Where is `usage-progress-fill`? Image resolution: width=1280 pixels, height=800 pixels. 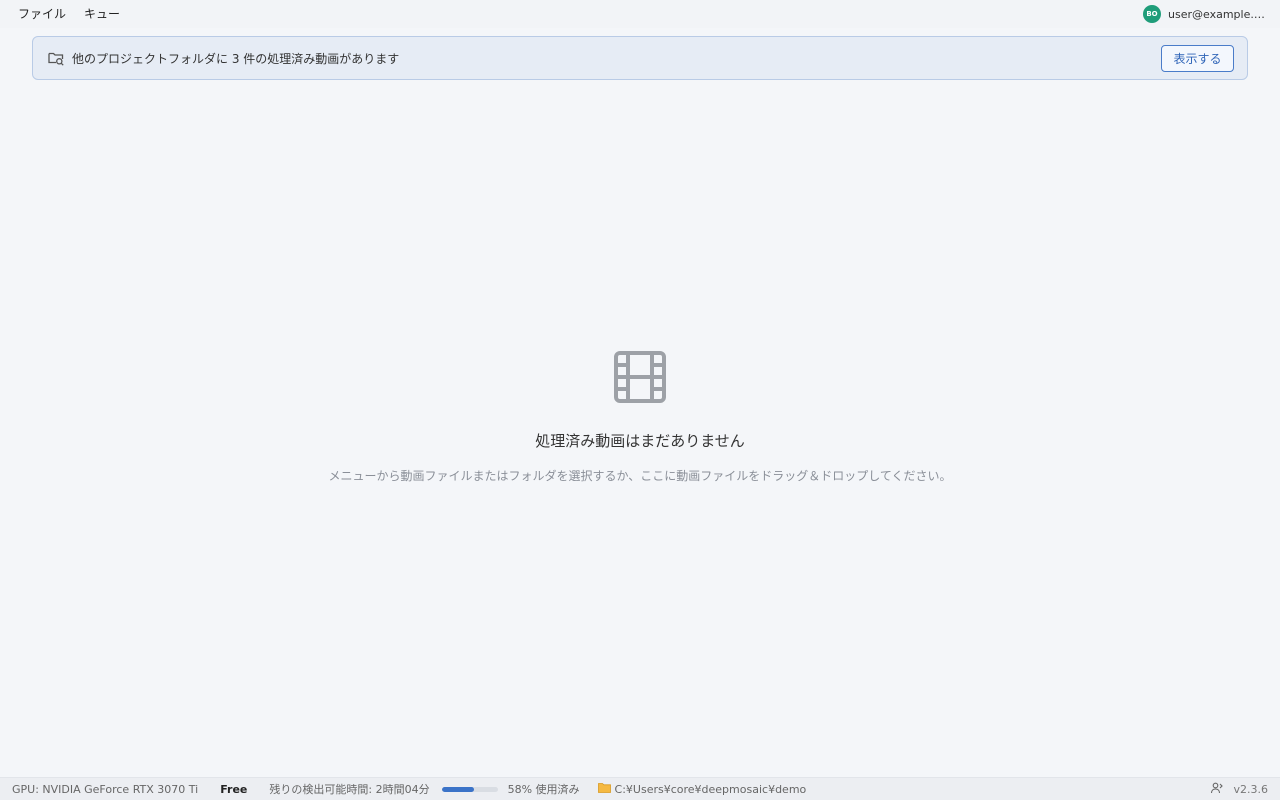
usage-progress-fill is located at coordinates (458, 789).